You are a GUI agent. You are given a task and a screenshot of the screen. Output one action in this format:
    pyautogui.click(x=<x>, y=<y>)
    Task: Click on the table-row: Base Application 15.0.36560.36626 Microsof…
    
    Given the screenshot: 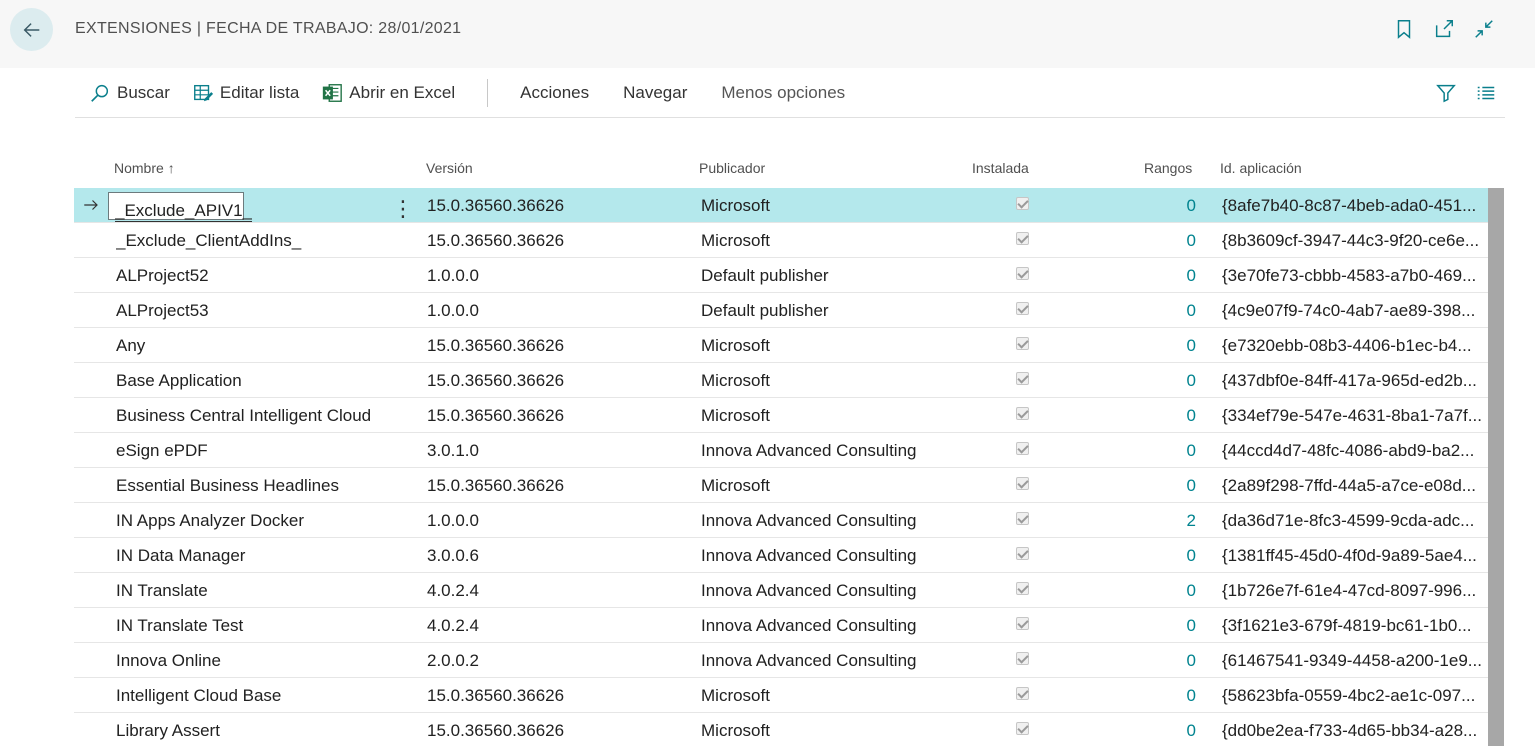 What is the action you would take?
    pyautogui.click(x=781, y=380)
    